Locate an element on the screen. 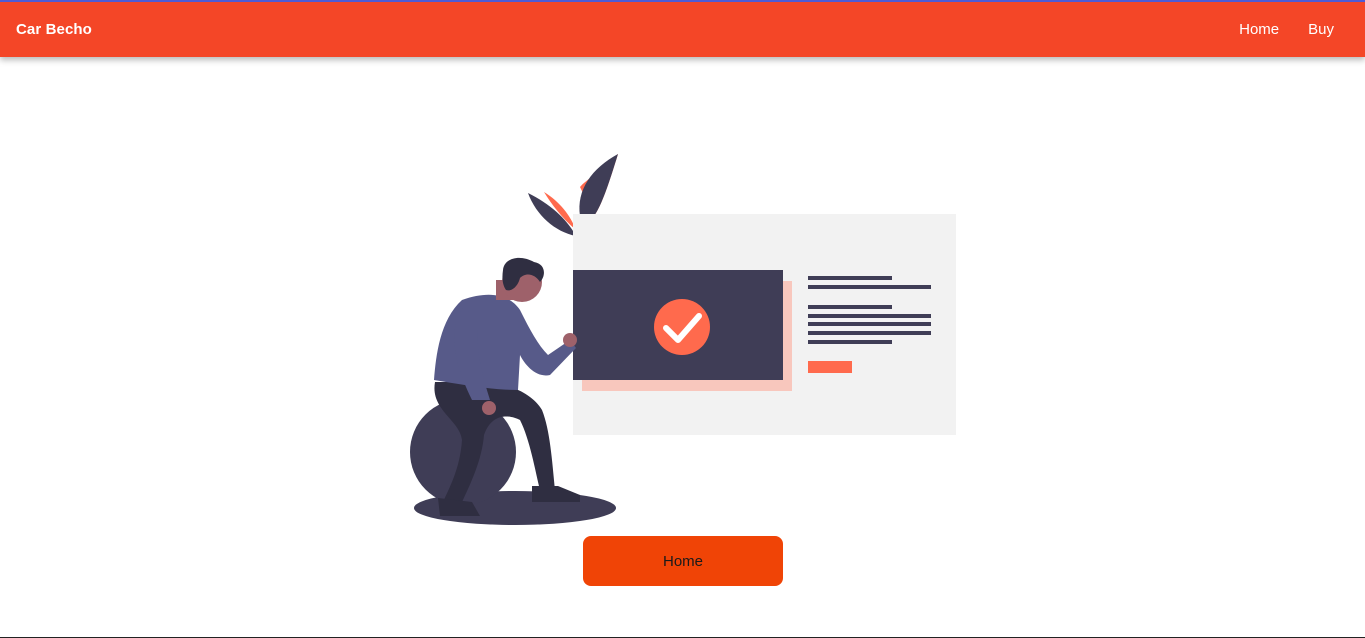 This screenshot has height=638, width=1365. home-button: Home is located at coordinates (683, 561).